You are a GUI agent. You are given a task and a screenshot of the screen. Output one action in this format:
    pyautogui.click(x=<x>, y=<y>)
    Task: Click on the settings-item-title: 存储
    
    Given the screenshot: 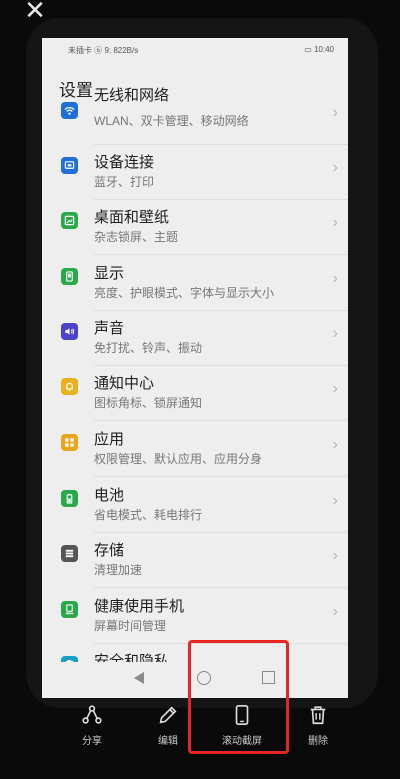 What is the action you would take?
    pyautogui.click(x=109, y=550)
    